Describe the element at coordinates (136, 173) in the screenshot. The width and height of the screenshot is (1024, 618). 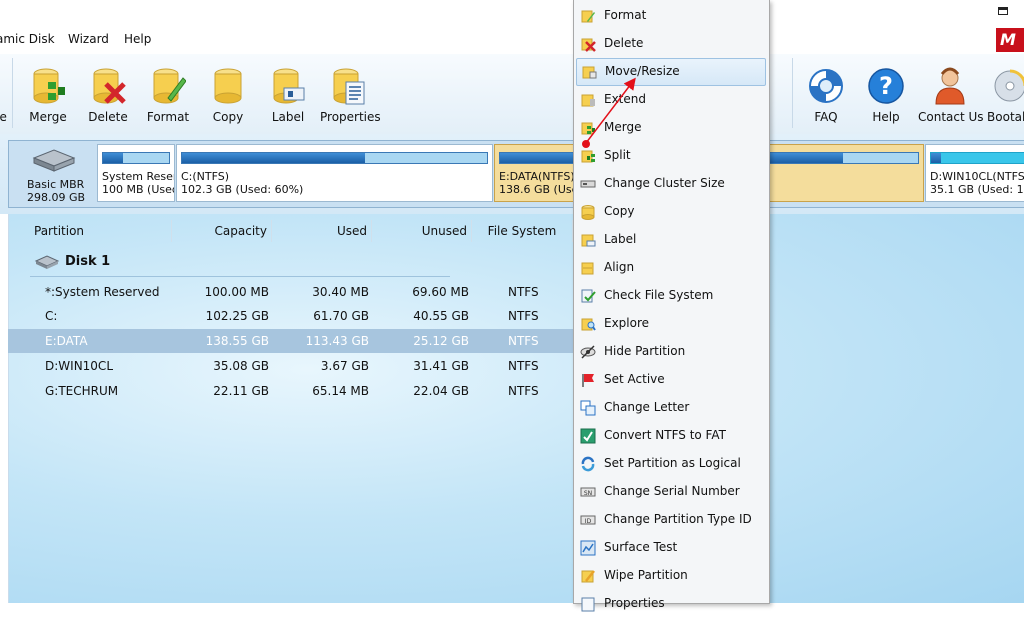
I see `partition-block-system-reserved: System Reserv 100 MB (Used:` at that location.